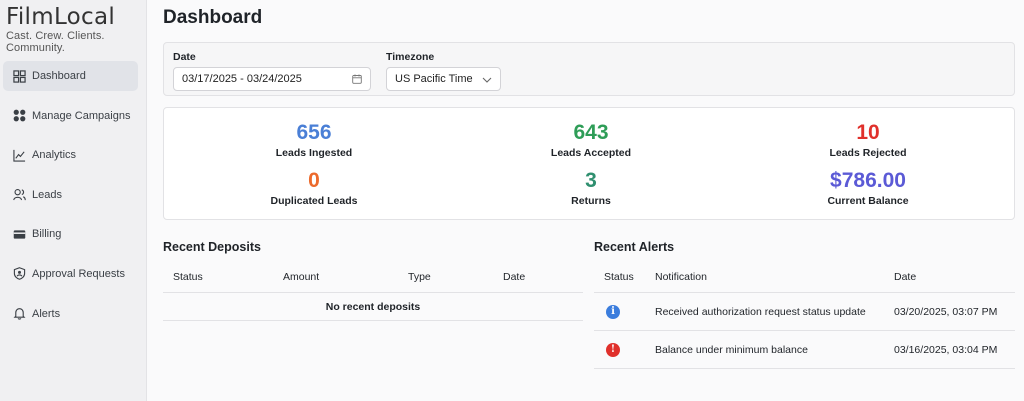 Image resolution: width=1024 pixels, height=401 pixels. Describe the element at coordinates (591, 180) in the screenshot. I see `stat-value: 3` at that location.